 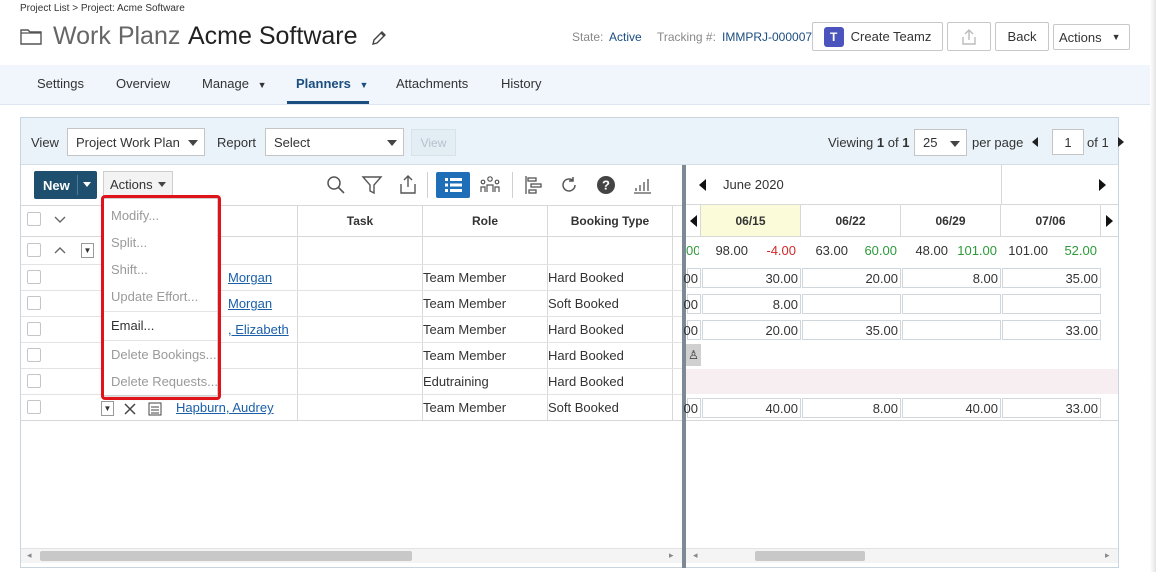 I want to click on resource-name-link: Hapburn, Audrey, so click(x=225, y=407).